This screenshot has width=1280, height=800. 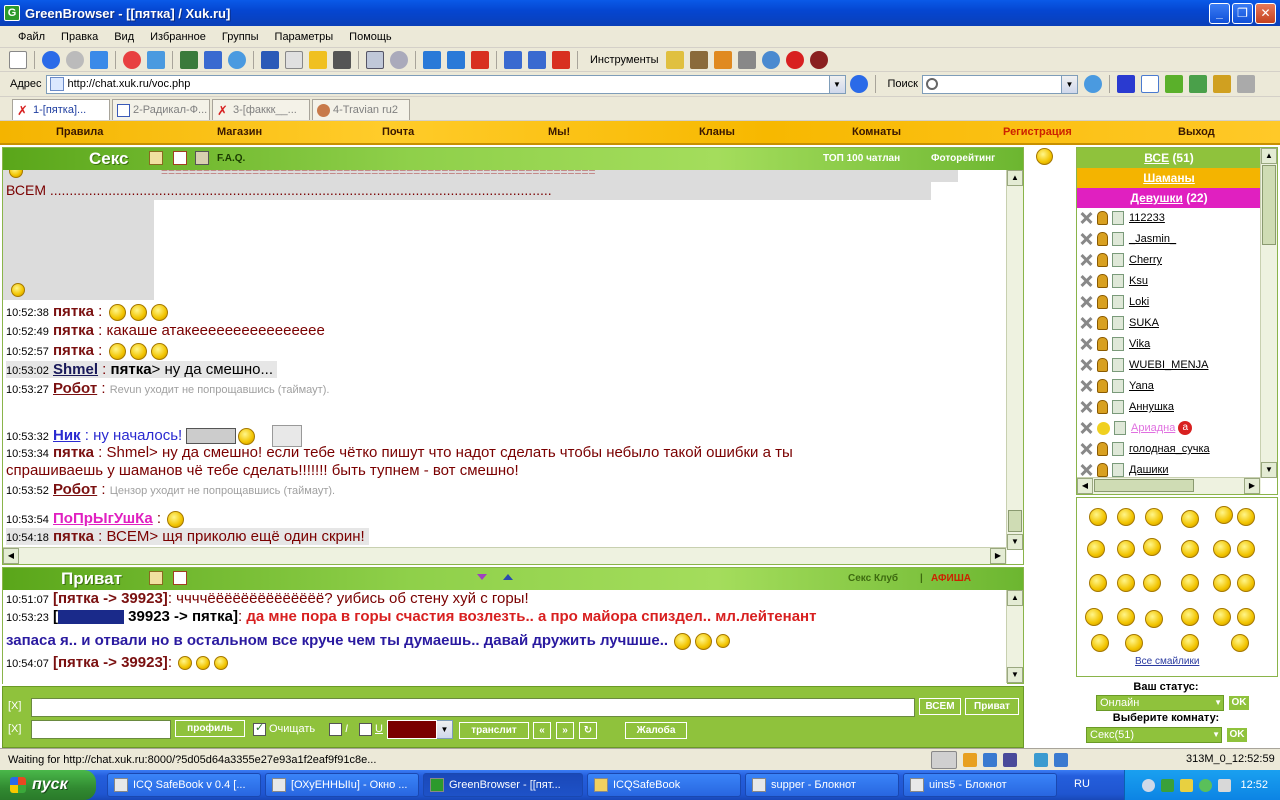 I want to click on angry-icon, so click(x=1224, y=515).